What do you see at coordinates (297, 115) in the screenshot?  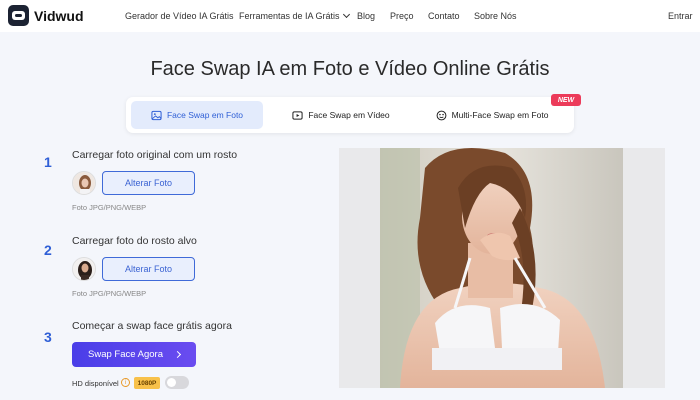 I see `video-icon` at bounding box center [297, 115].